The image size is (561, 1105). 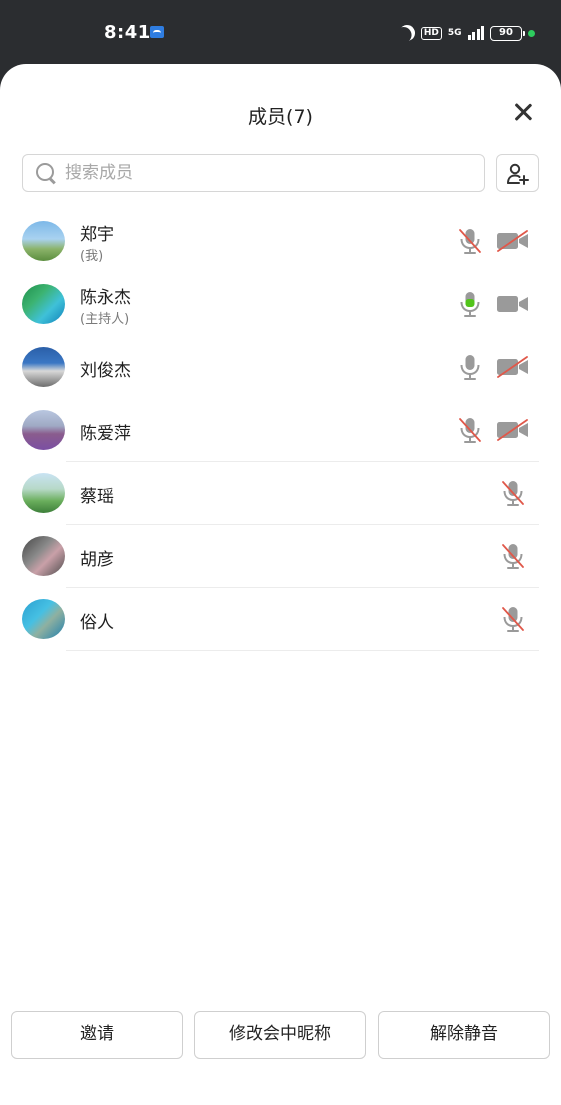 I want to click on member-role-label: (主持人), so click(x=105, y=319).